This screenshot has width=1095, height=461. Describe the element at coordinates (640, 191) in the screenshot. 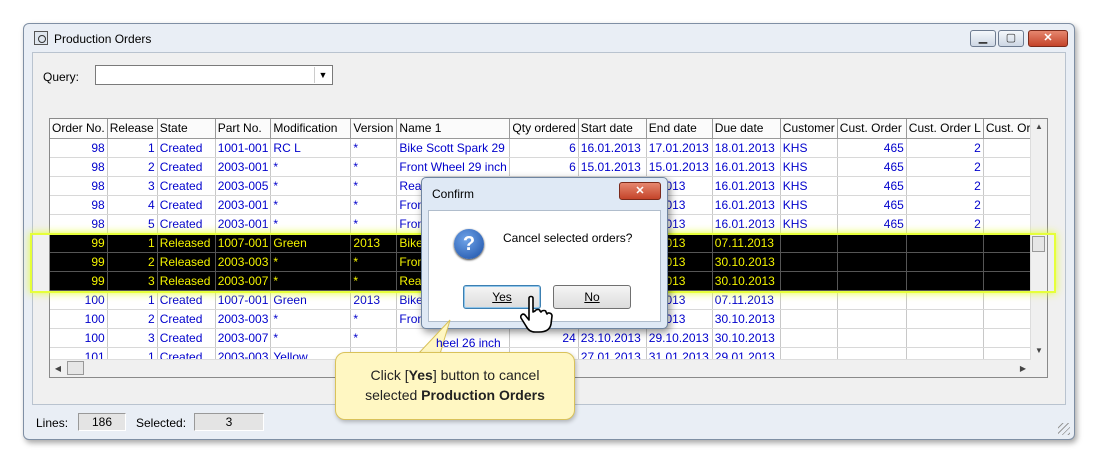

I see `dialog-close-button: ✕` at that location.